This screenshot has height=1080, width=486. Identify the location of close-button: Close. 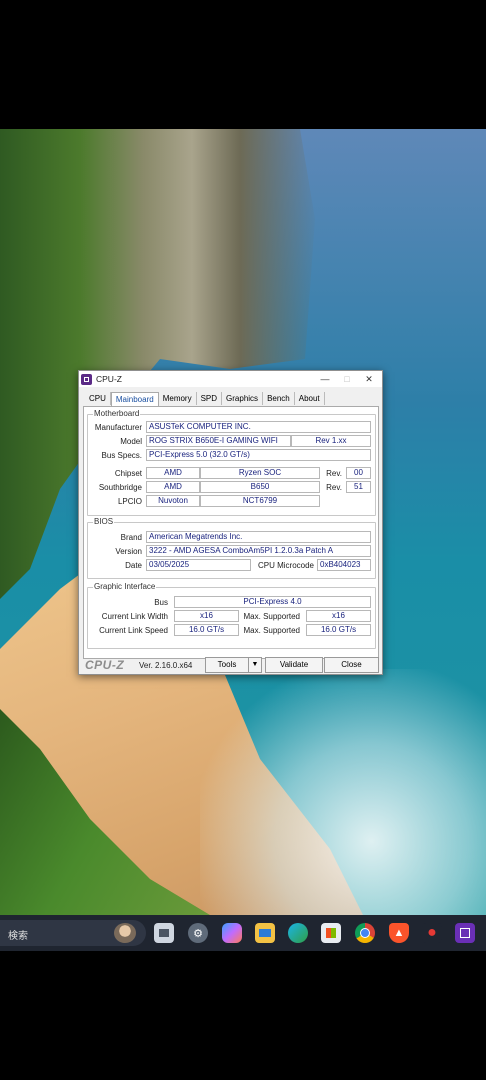
(351, 665).